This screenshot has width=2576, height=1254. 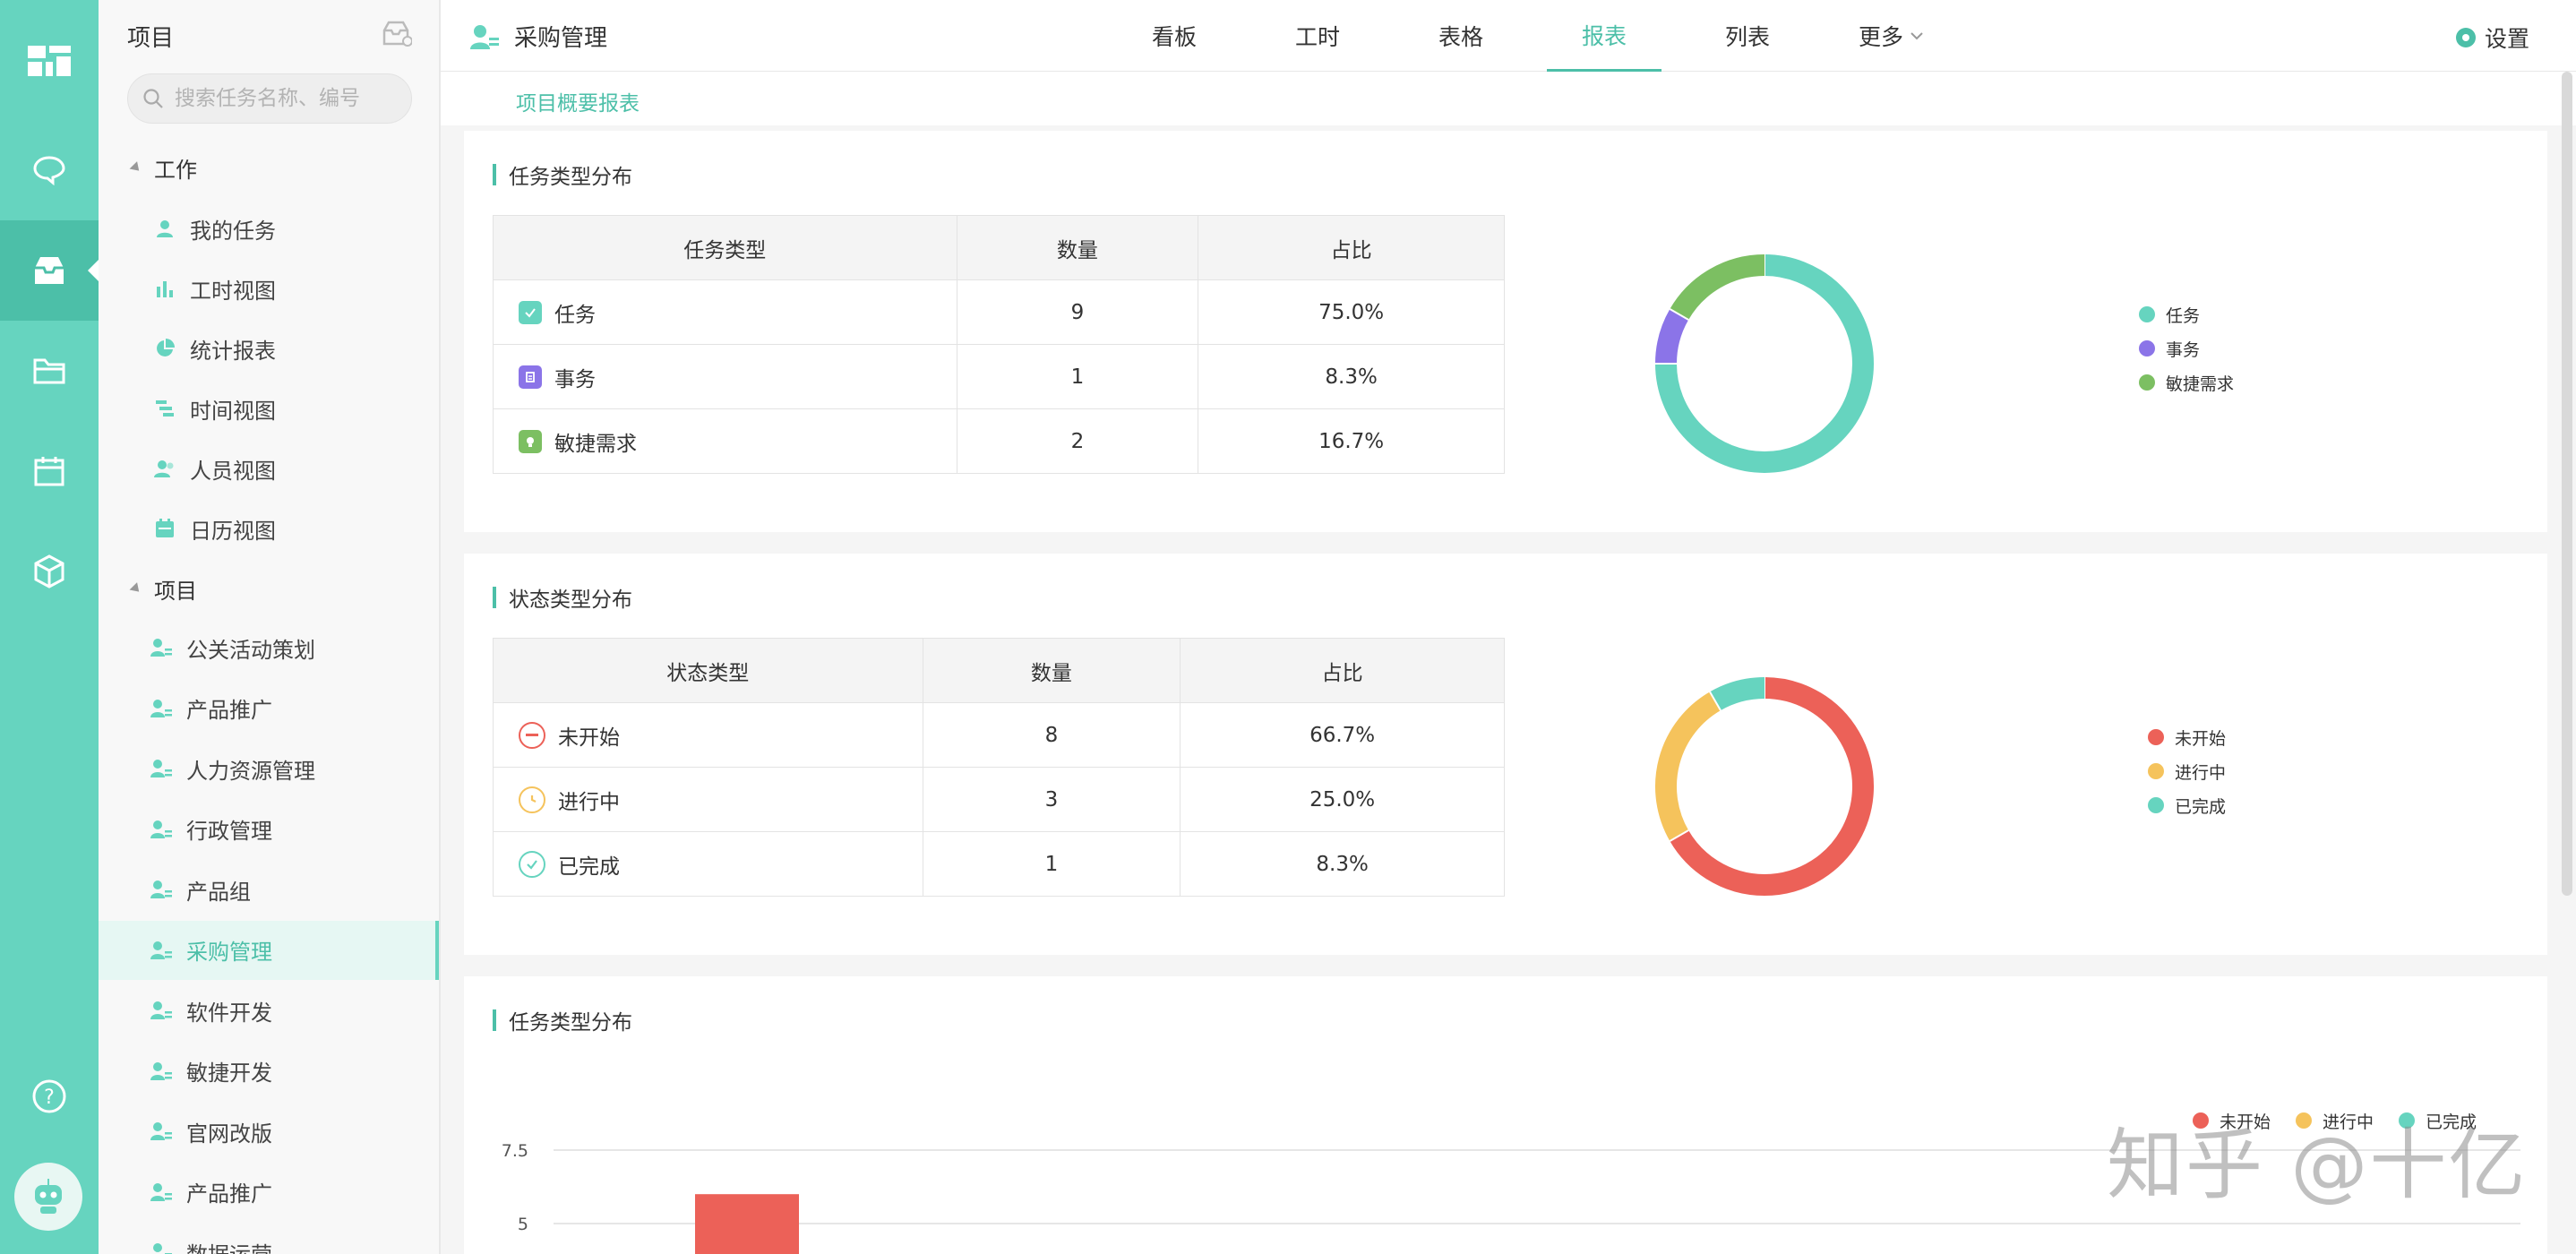 I want to click on legend-item: 未开始, so click(x=2187, y=737).